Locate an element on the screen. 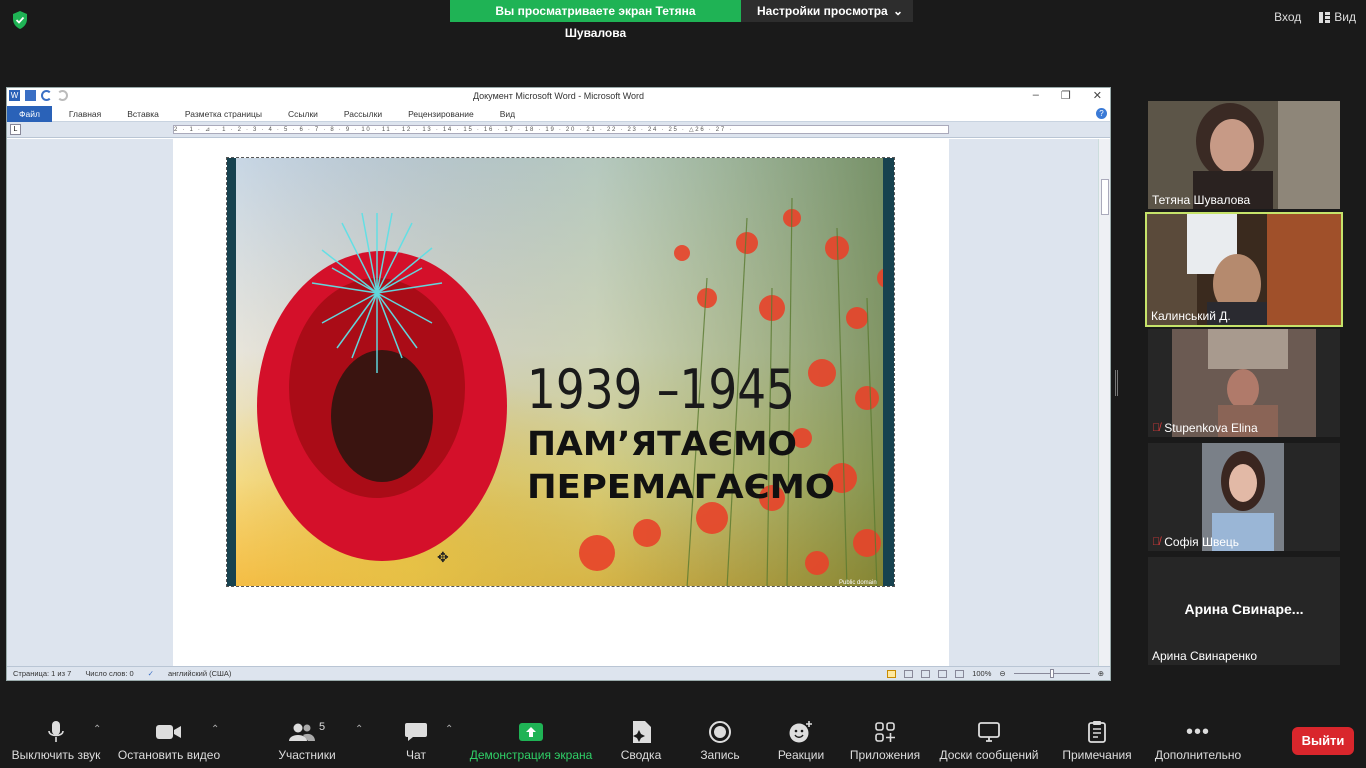 The height and width of the screenshot is (768, 1366). scrollbar-thumb is located at coordinates (1105, 197).